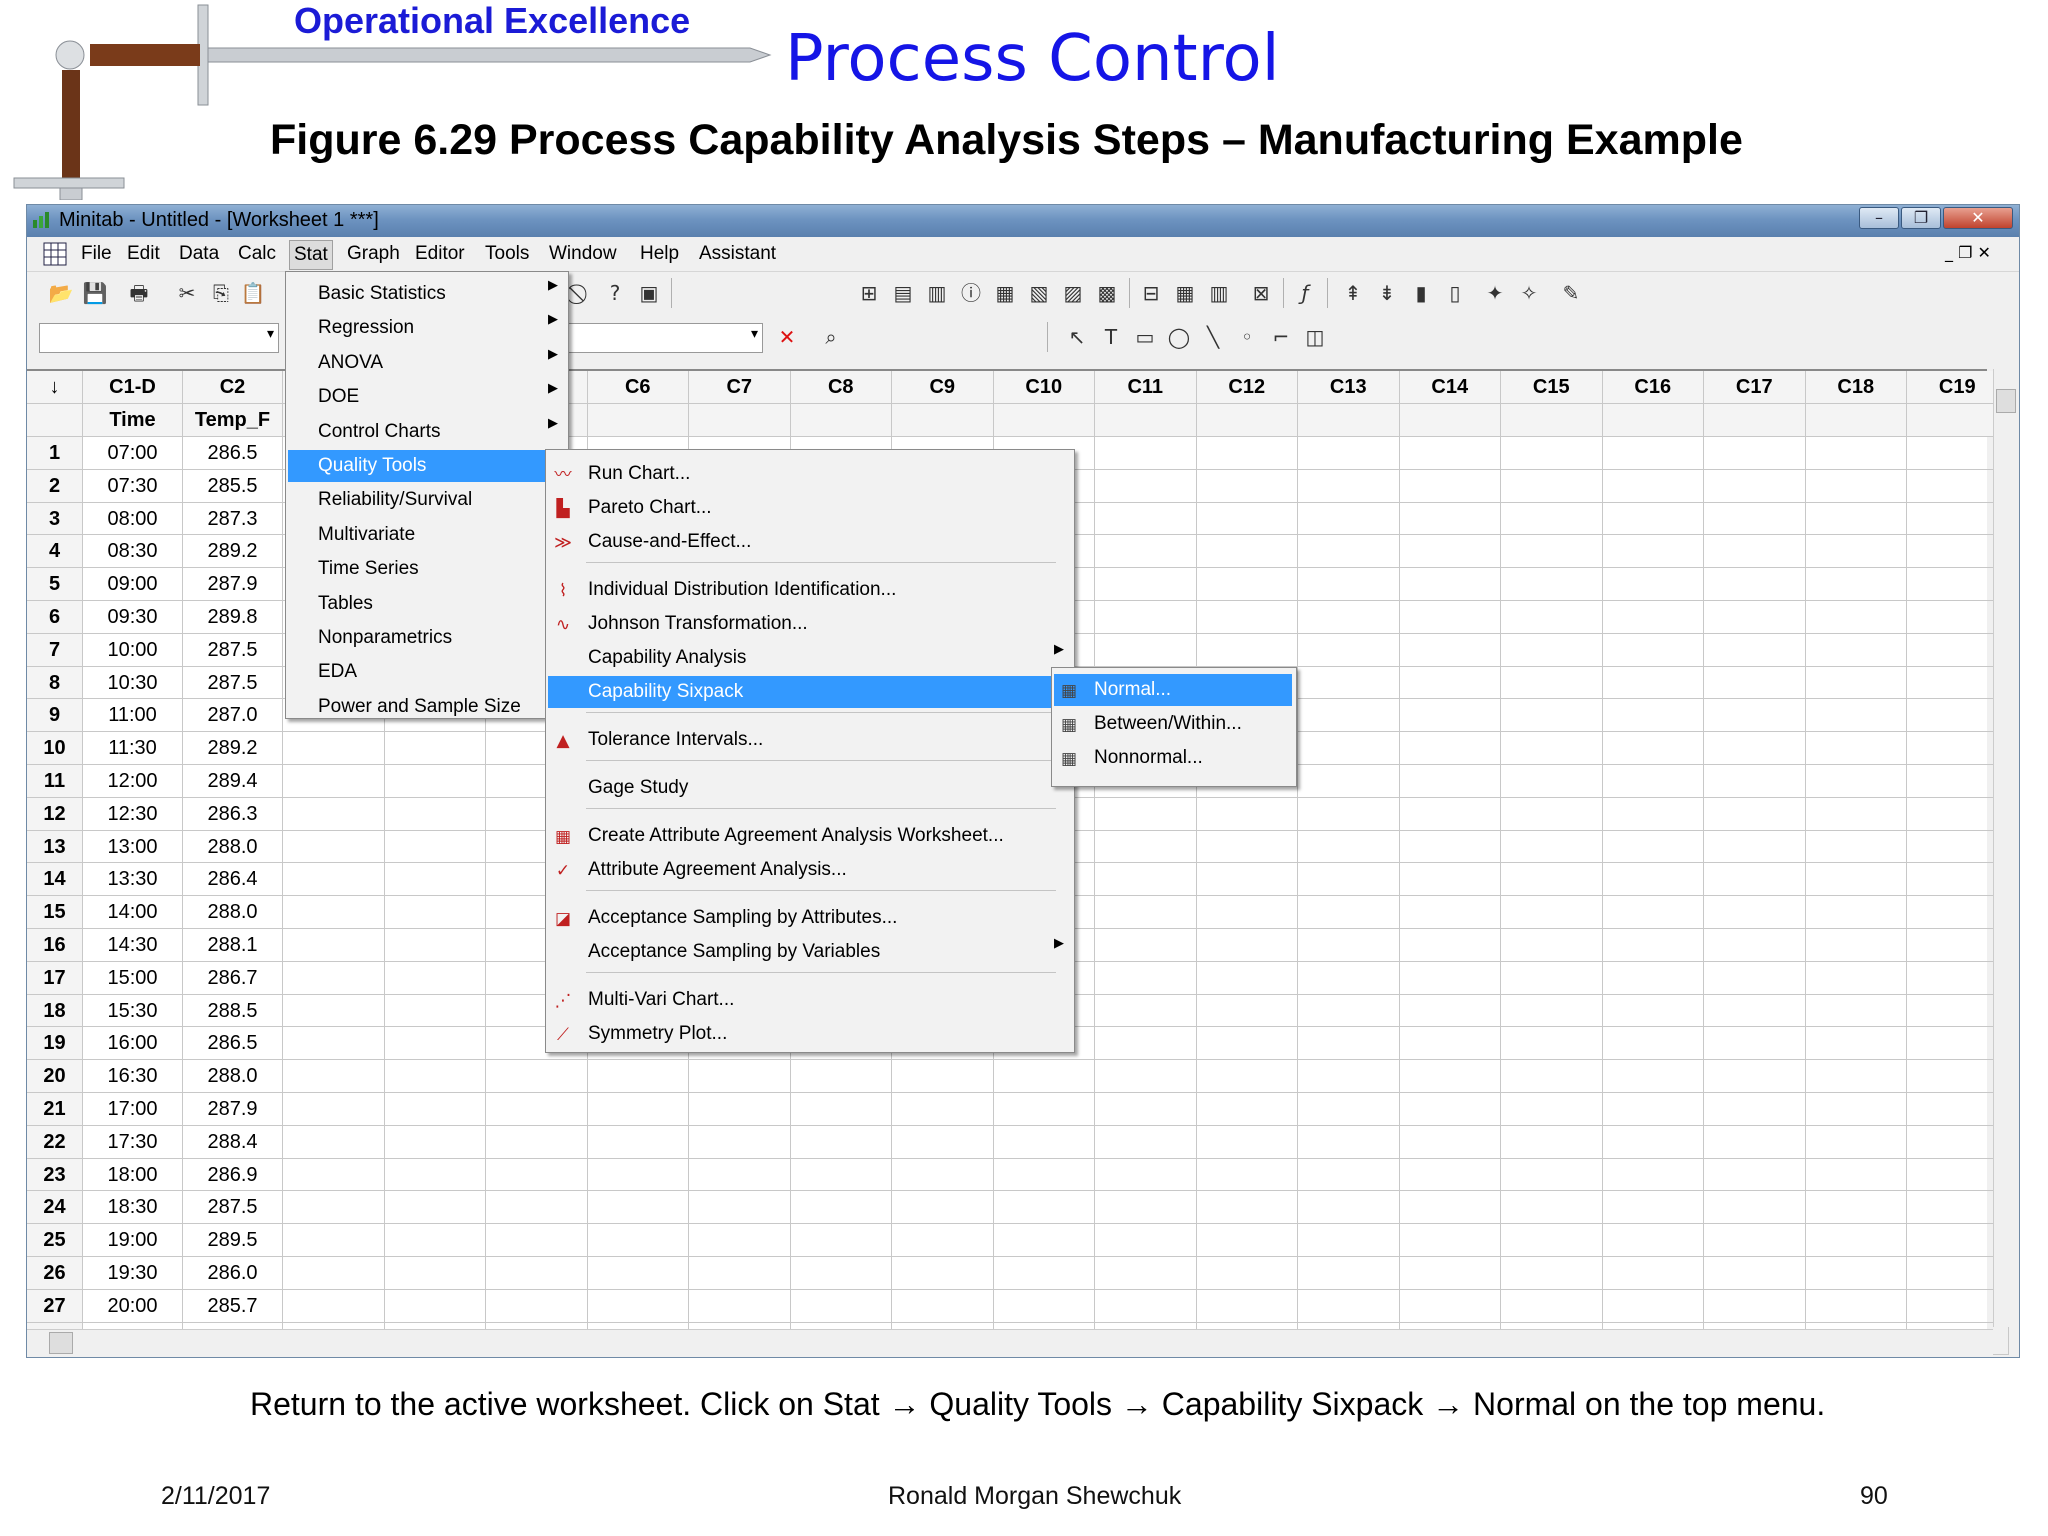 This screenshot has width=2048, height=1536. I want to click on data-cell: 17:00, so click(133, 1109).